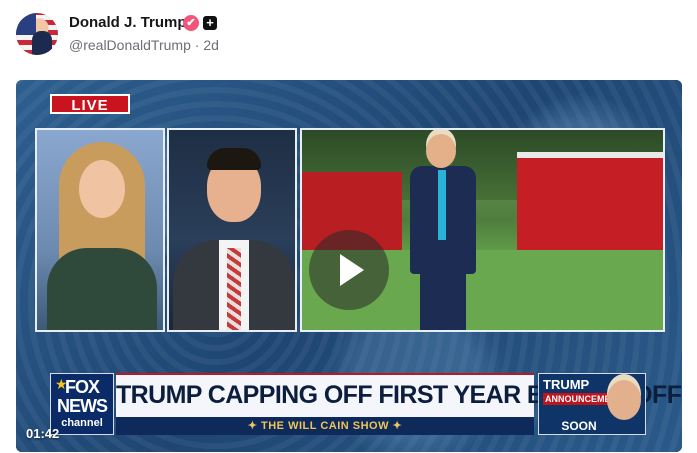 This screenshot has width=697, height=453. What do you see at coordinates (442, 205) in the screenshot?
I see `figure-tie` at bounding box center [442, 205].